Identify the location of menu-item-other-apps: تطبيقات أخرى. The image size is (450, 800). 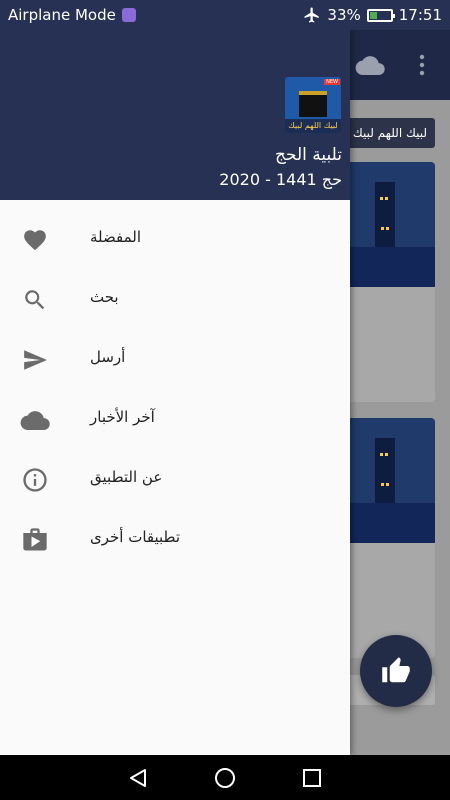
(175, 540).